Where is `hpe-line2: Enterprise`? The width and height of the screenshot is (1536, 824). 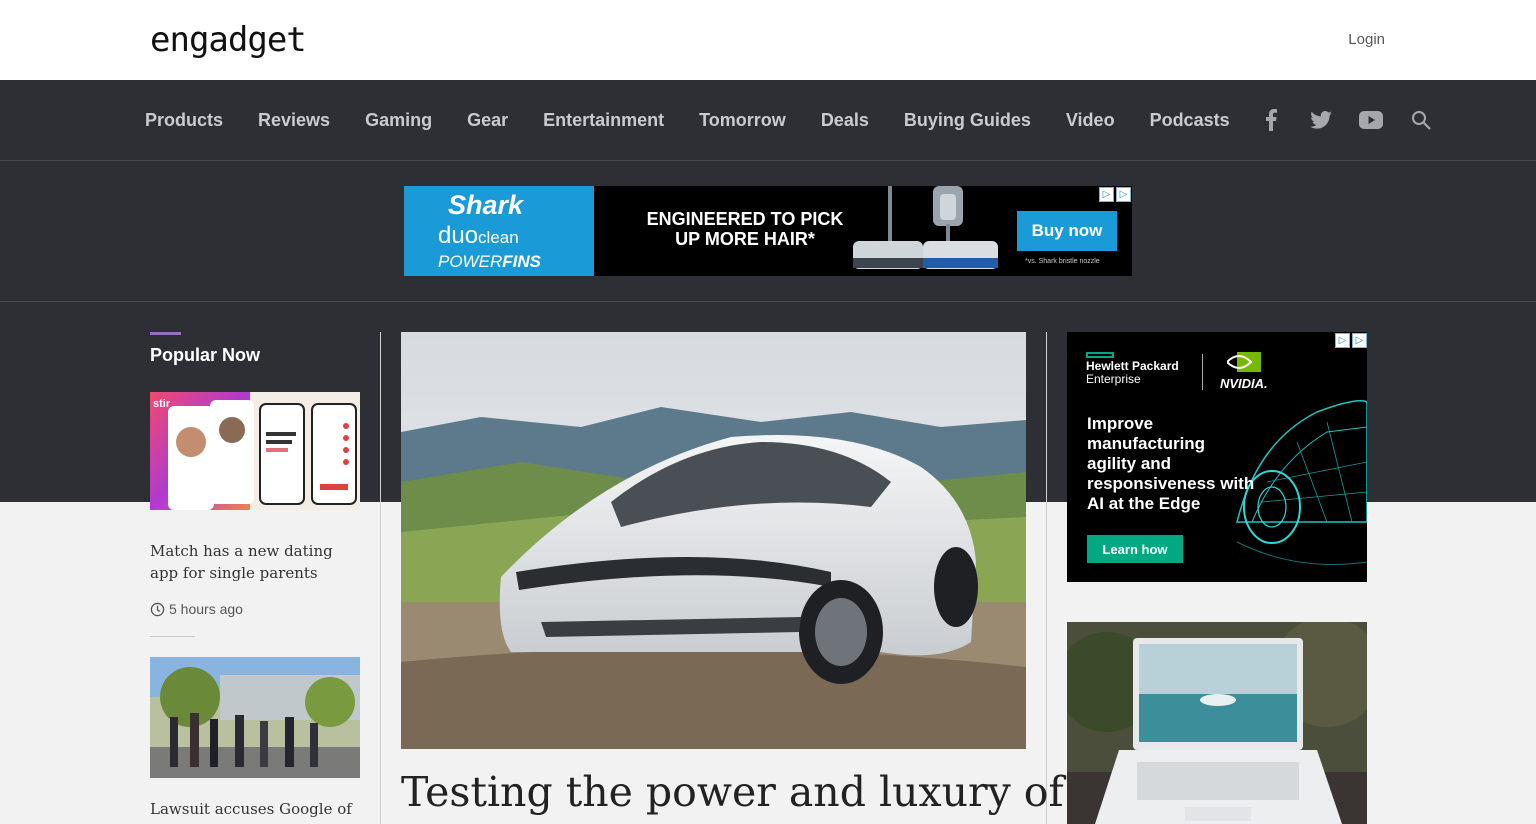 hpe-line2: Enterprise is located at coordinates (1113, 379).